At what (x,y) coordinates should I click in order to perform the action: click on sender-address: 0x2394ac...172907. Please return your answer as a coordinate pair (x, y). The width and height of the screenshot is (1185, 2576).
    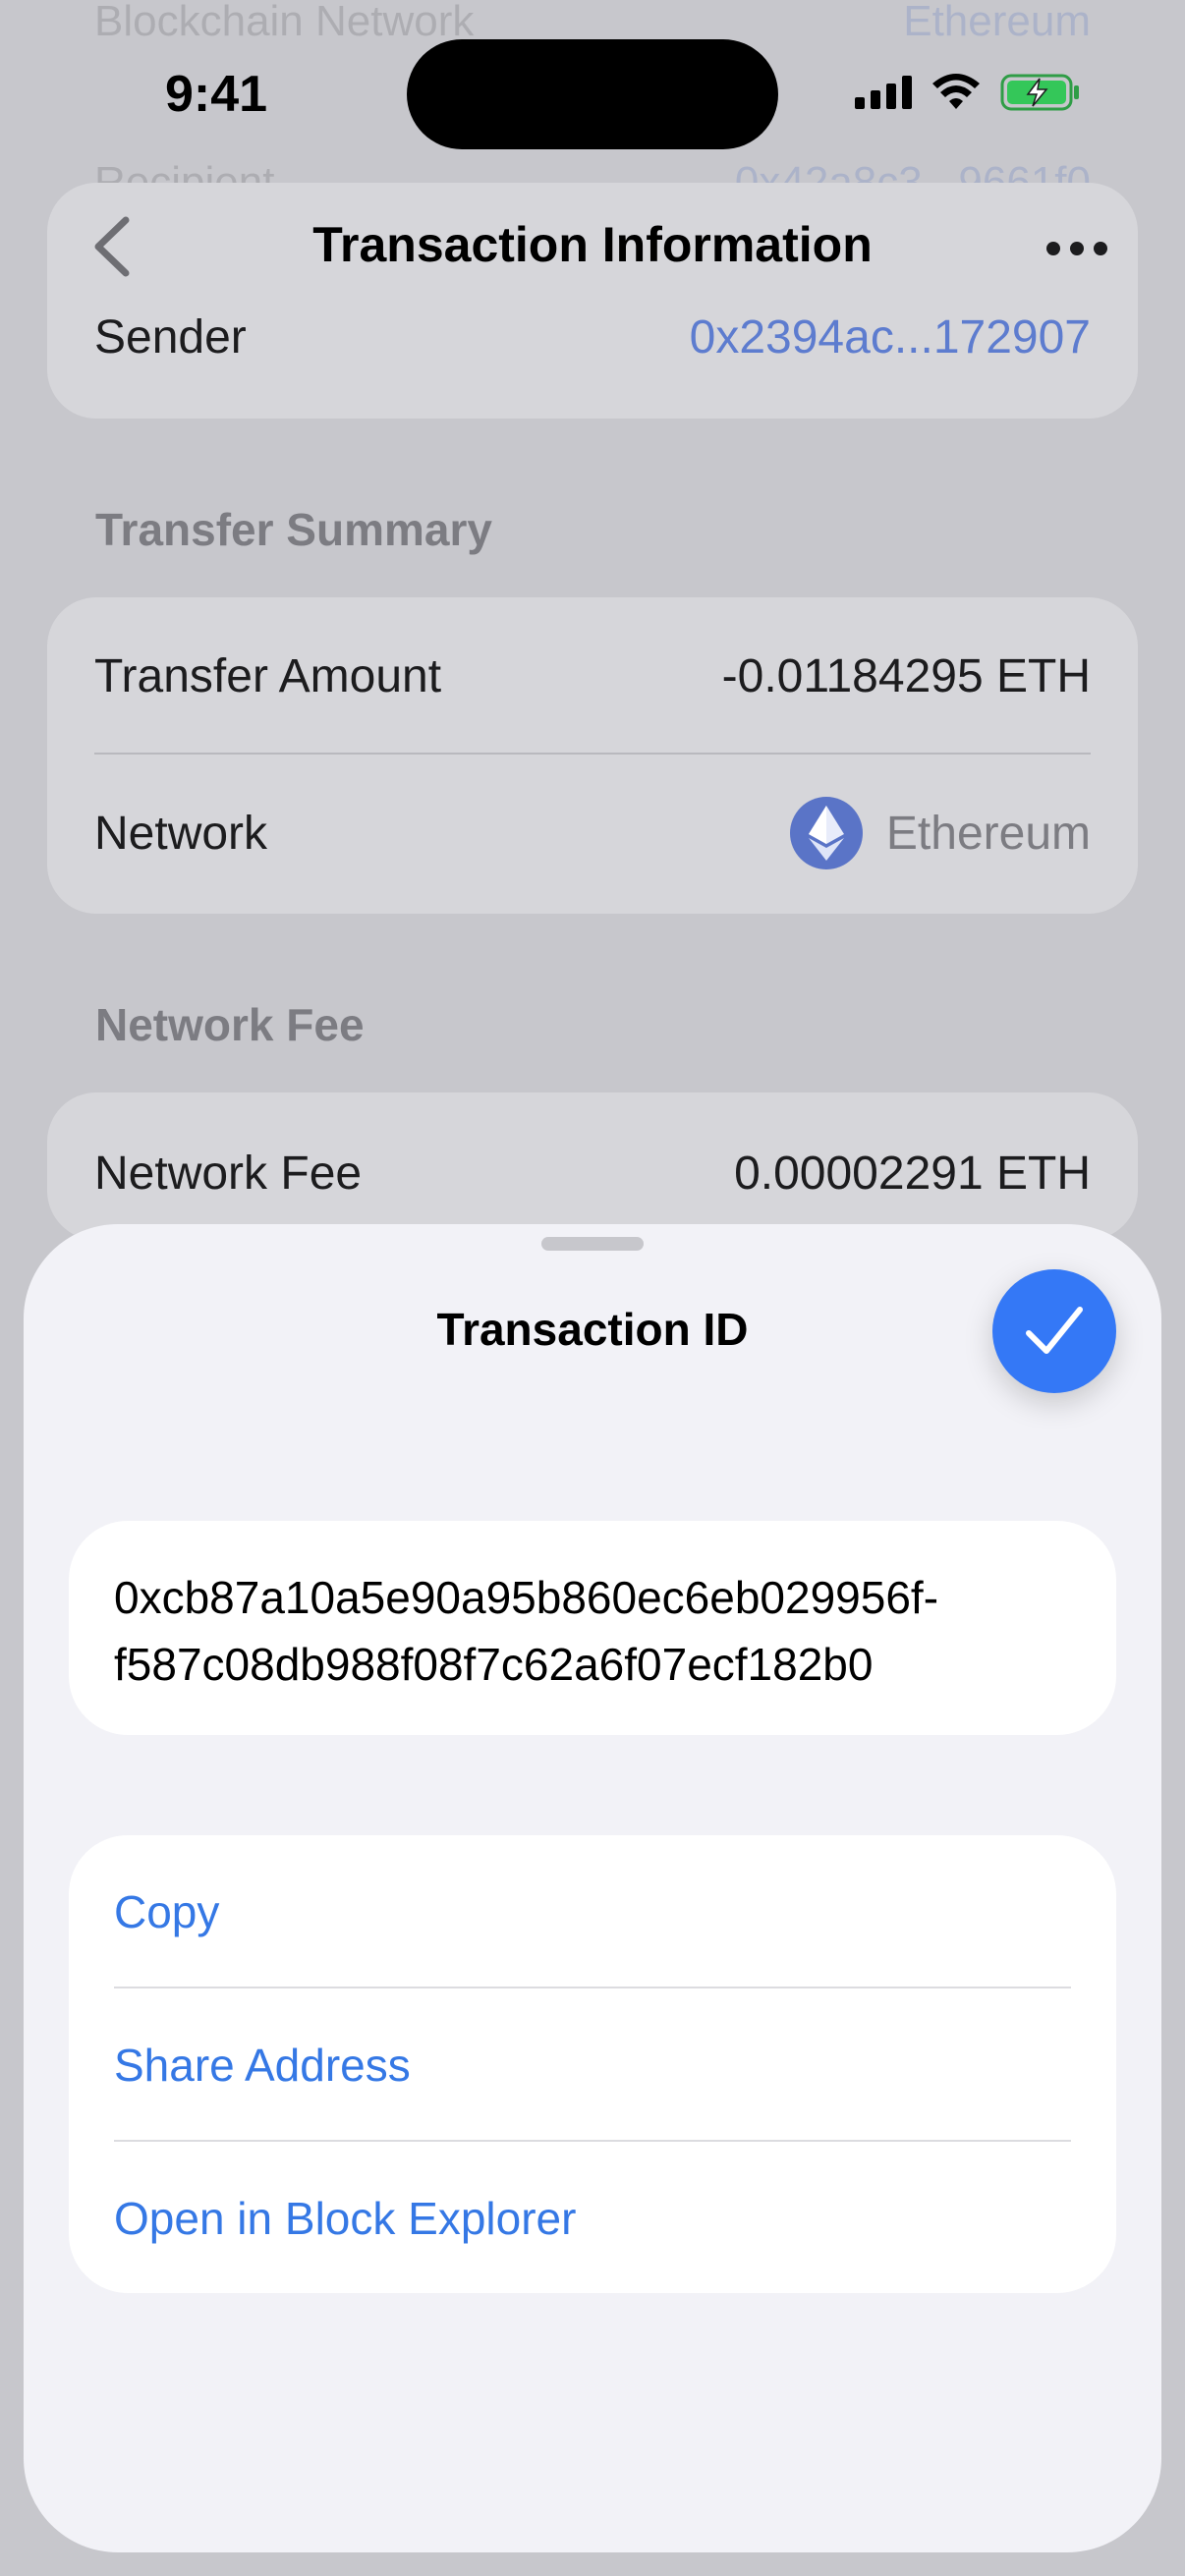
    Looking at the image, I should click on (891, 337).